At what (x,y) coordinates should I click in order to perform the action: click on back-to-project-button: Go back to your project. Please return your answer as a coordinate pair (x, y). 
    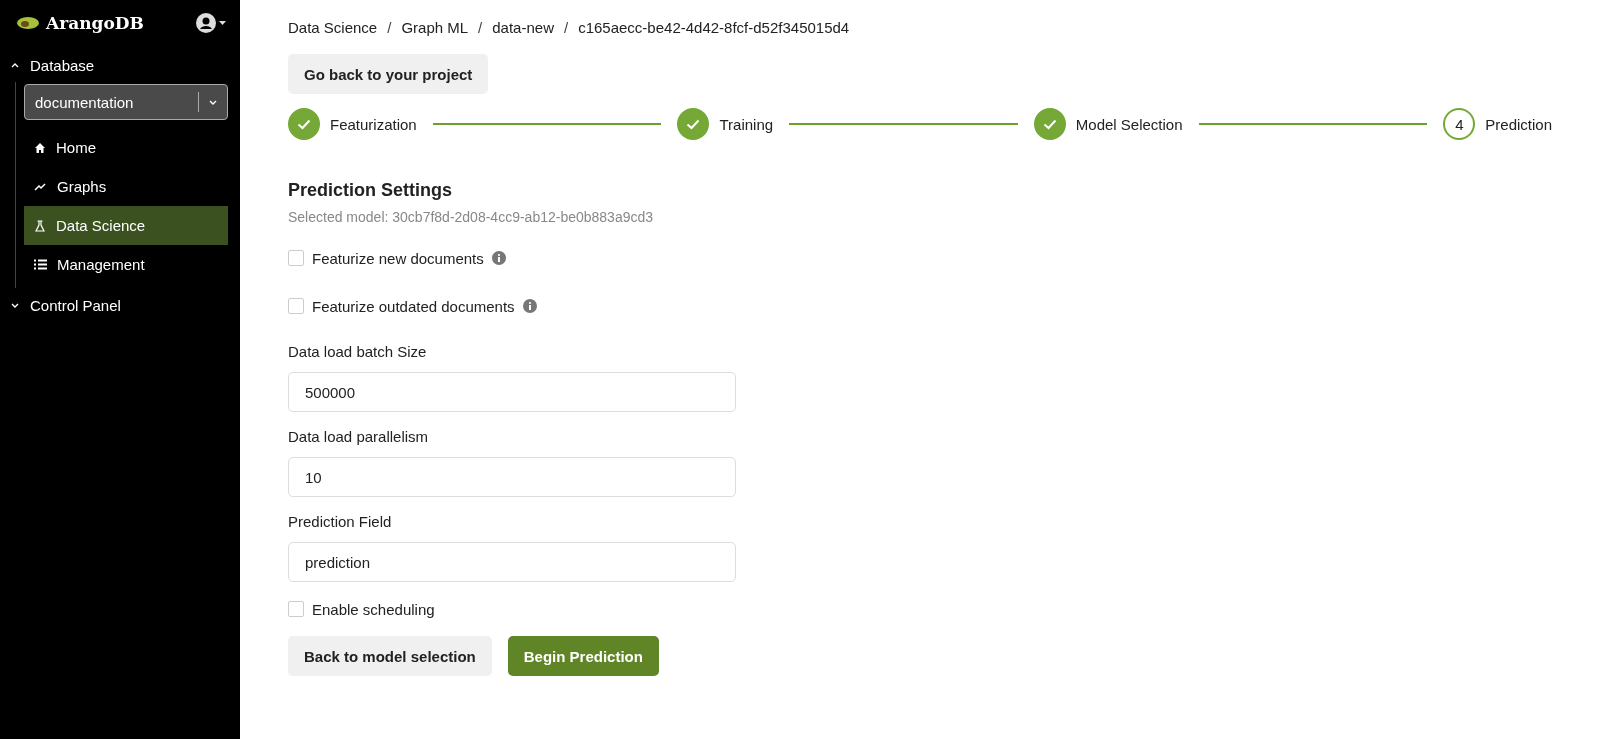
    Looking at the image, I should click on (388, 74).